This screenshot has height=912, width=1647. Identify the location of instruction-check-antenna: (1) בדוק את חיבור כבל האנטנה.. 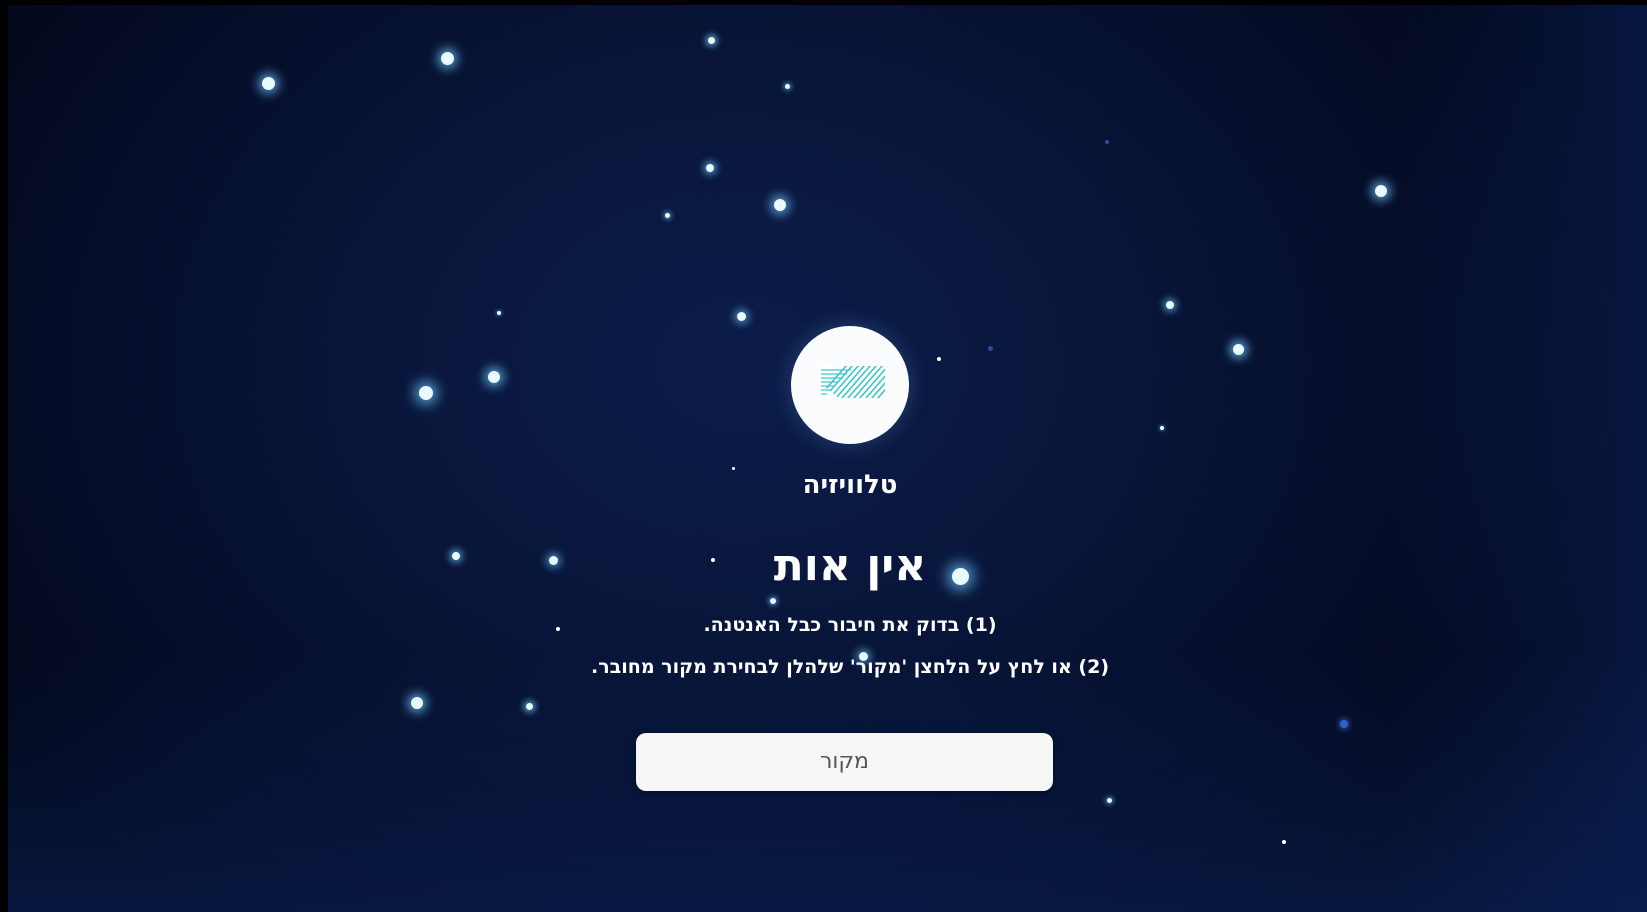
(850, 625).